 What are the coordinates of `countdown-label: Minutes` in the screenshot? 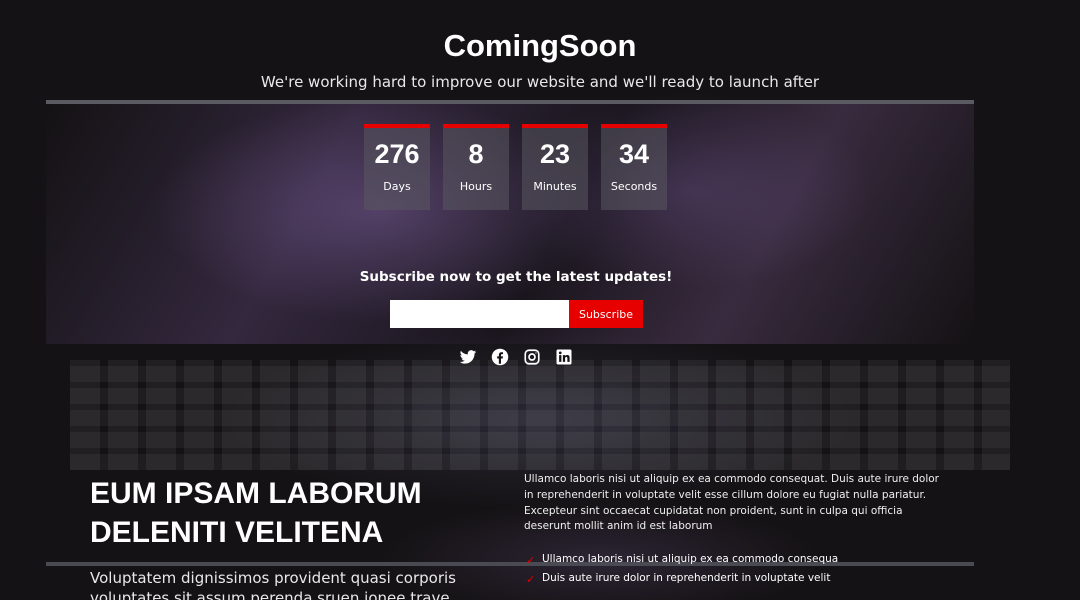 It's located at (555, 186).